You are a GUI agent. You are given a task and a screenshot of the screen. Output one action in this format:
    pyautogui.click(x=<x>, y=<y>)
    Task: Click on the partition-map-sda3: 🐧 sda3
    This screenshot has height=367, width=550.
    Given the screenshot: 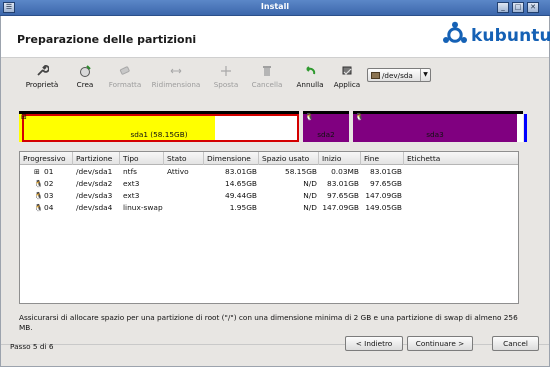 What is the action you would take?
    pyautogui.click(x=435, y=127)
    